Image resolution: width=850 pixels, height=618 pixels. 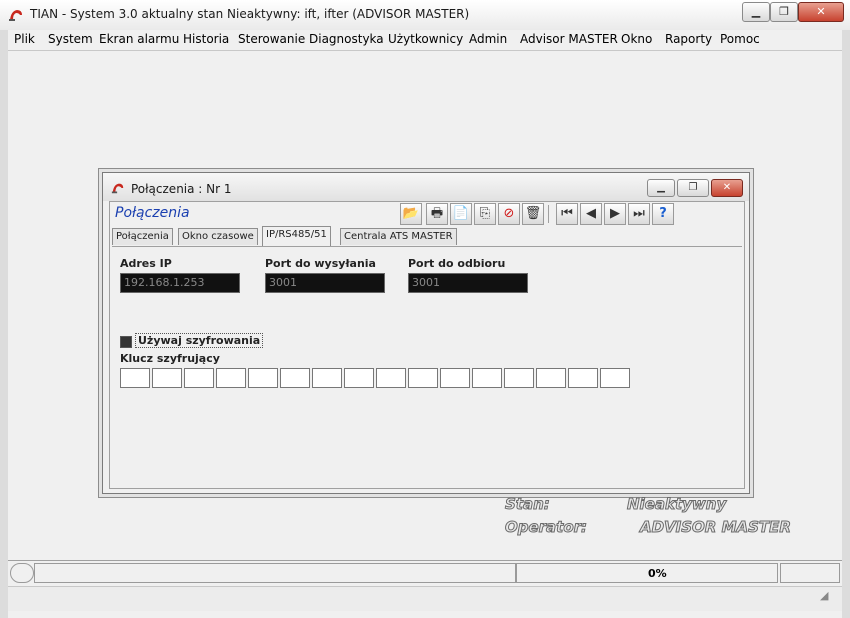 I want to click on first-record-icon: ⏮, so click(x=567, y=214).